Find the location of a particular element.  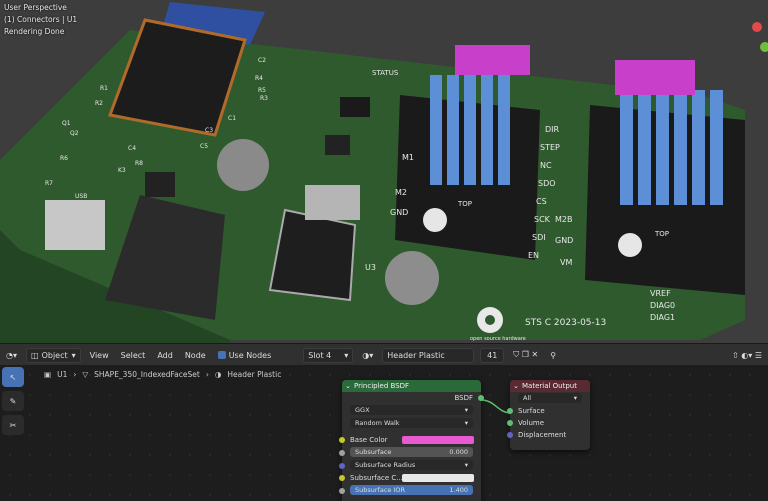

svg-text: Q2 is located at coordinates (74, 133).